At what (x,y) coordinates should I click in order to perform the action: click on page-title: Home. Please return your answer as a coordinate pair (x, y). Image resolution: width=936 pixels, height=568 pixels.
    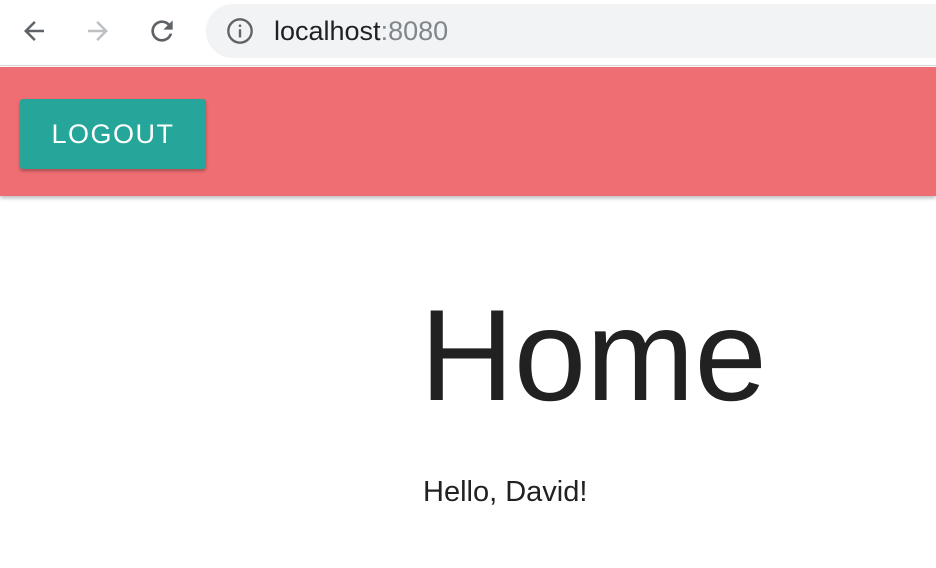
    Looking at the image, I should click on (593, 355).